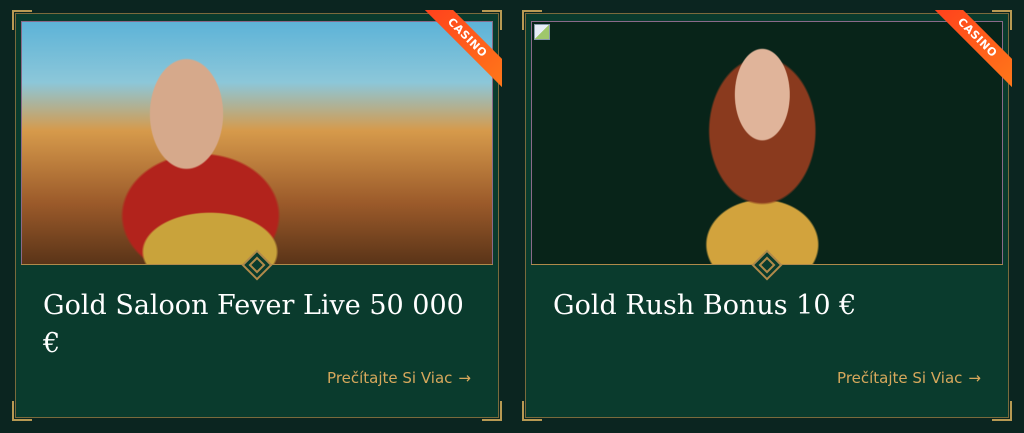  I want to click on broken-image-icon, so click(542, 32).